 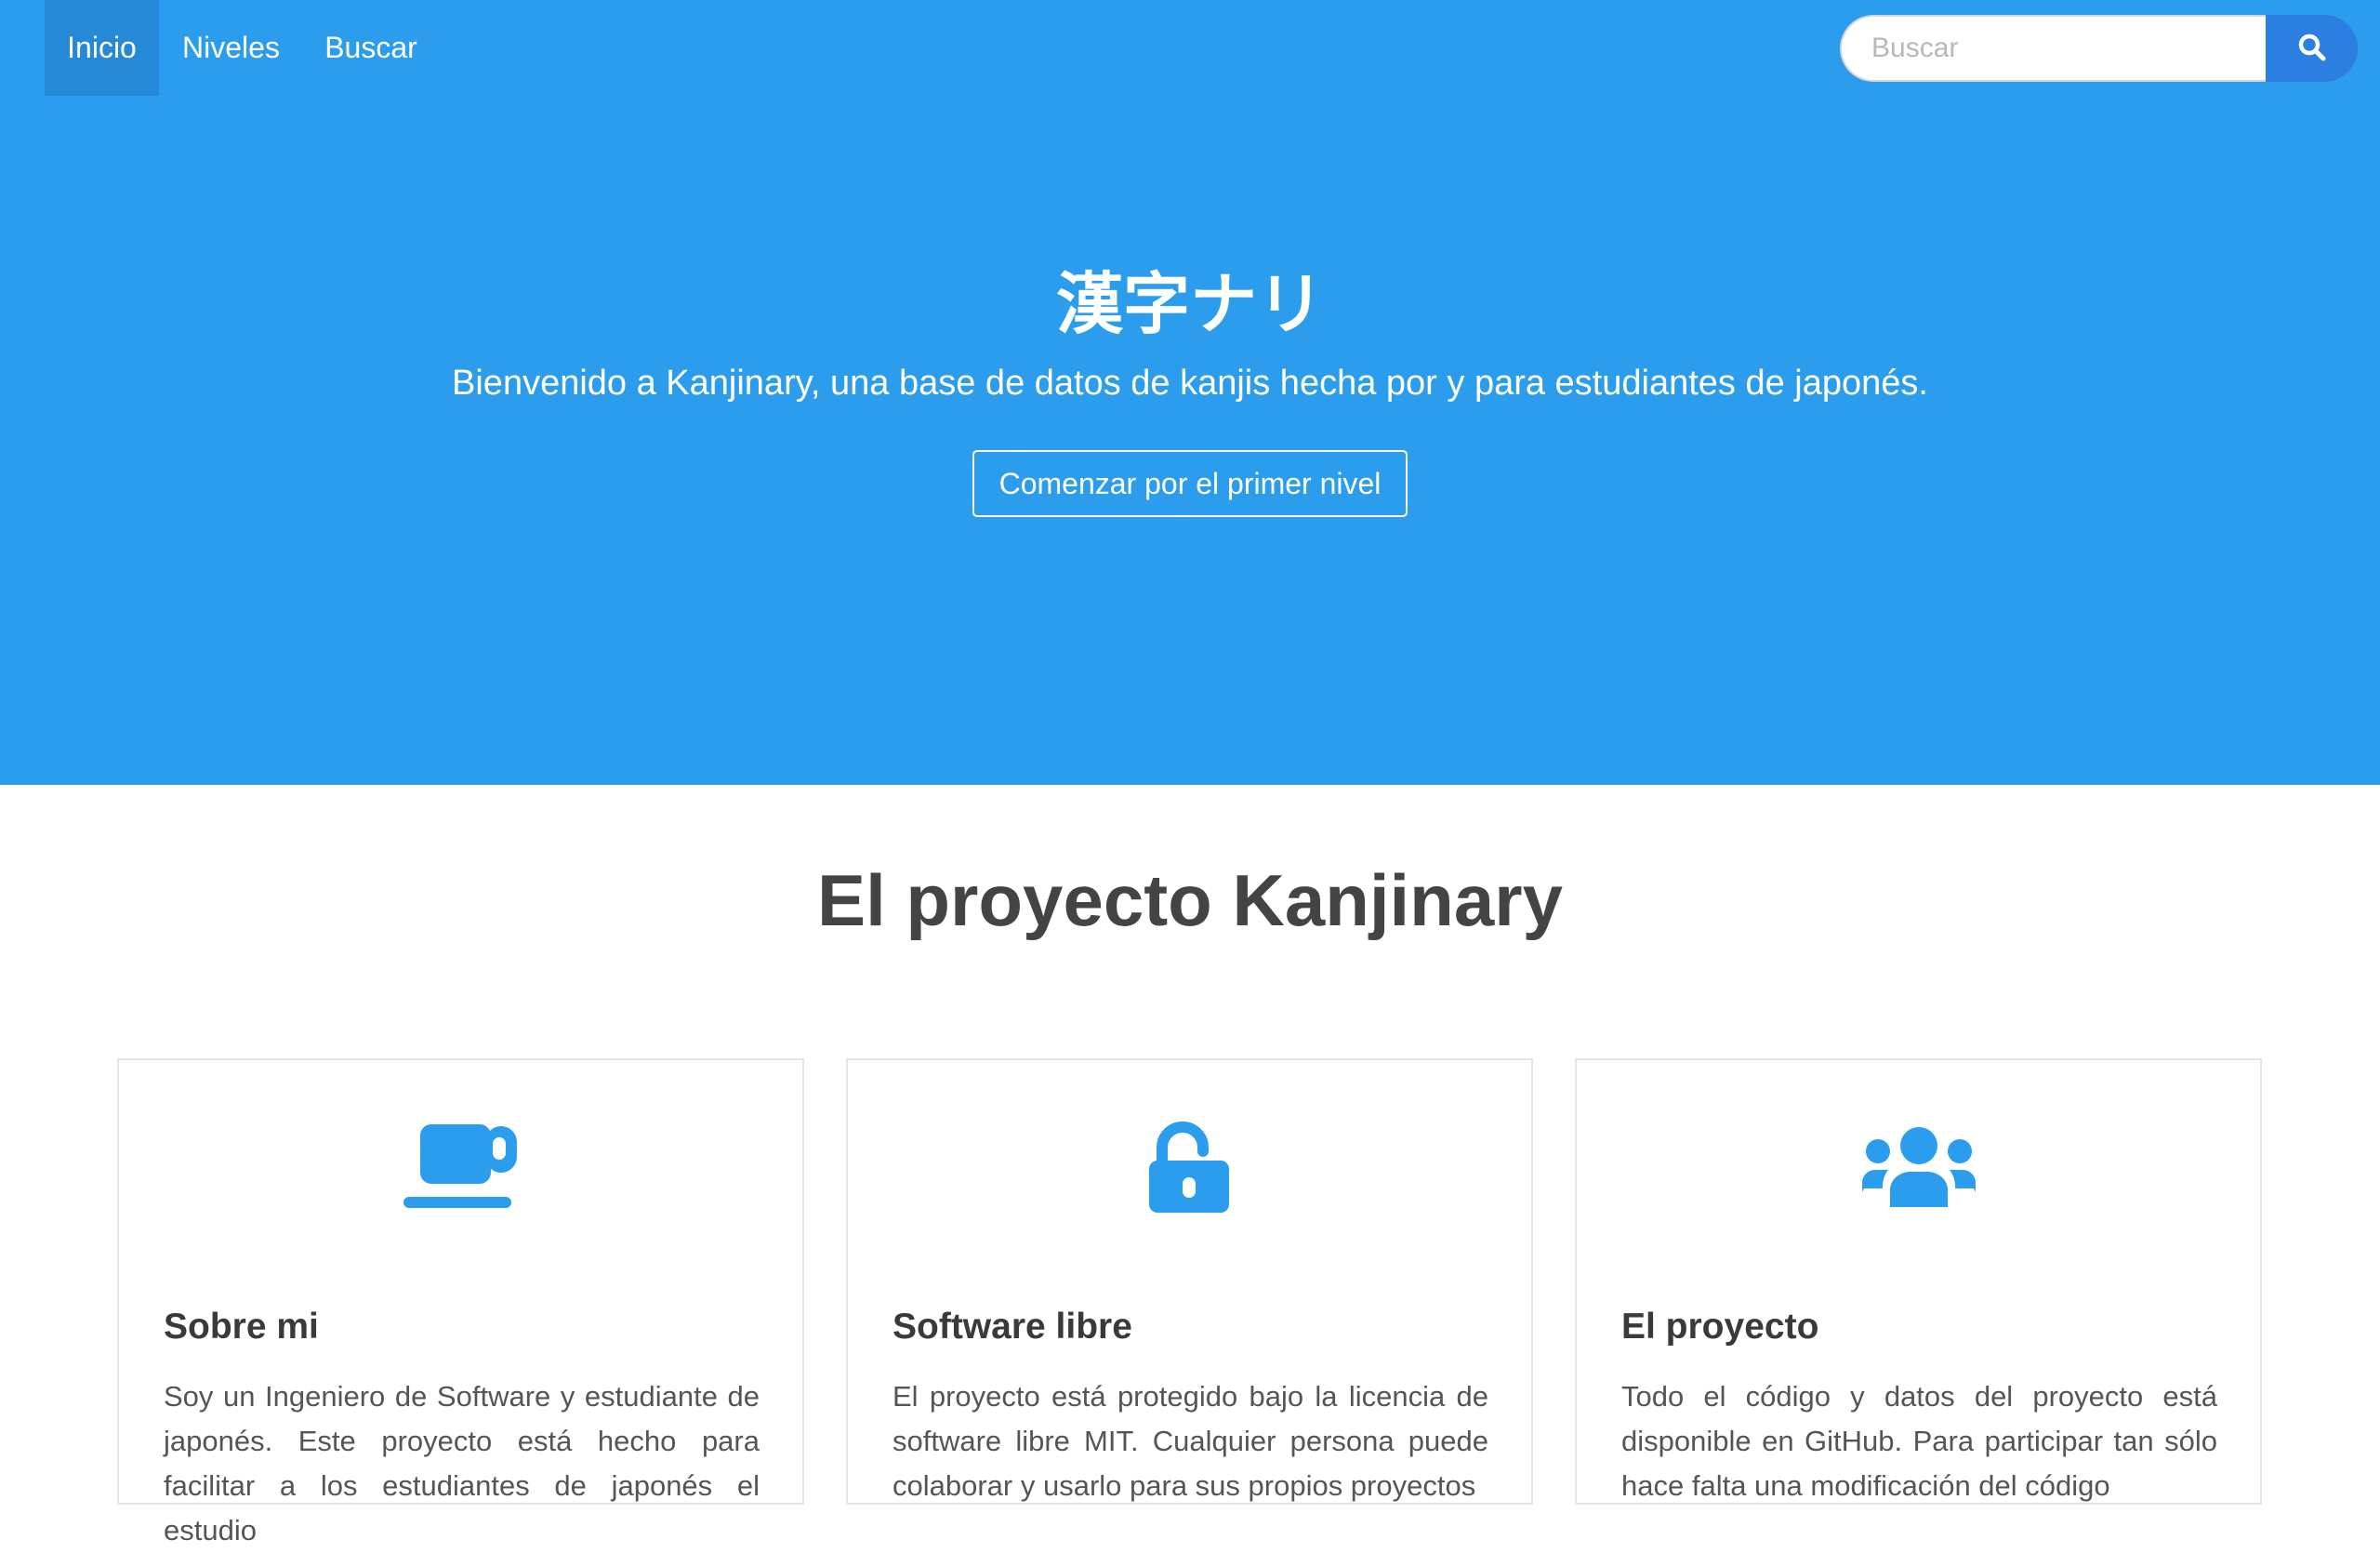 What do you see at coordinates (371, 48) in the screenshot?
I see `nav-link-buscar: Buscar` at bounding box center [371, 48].